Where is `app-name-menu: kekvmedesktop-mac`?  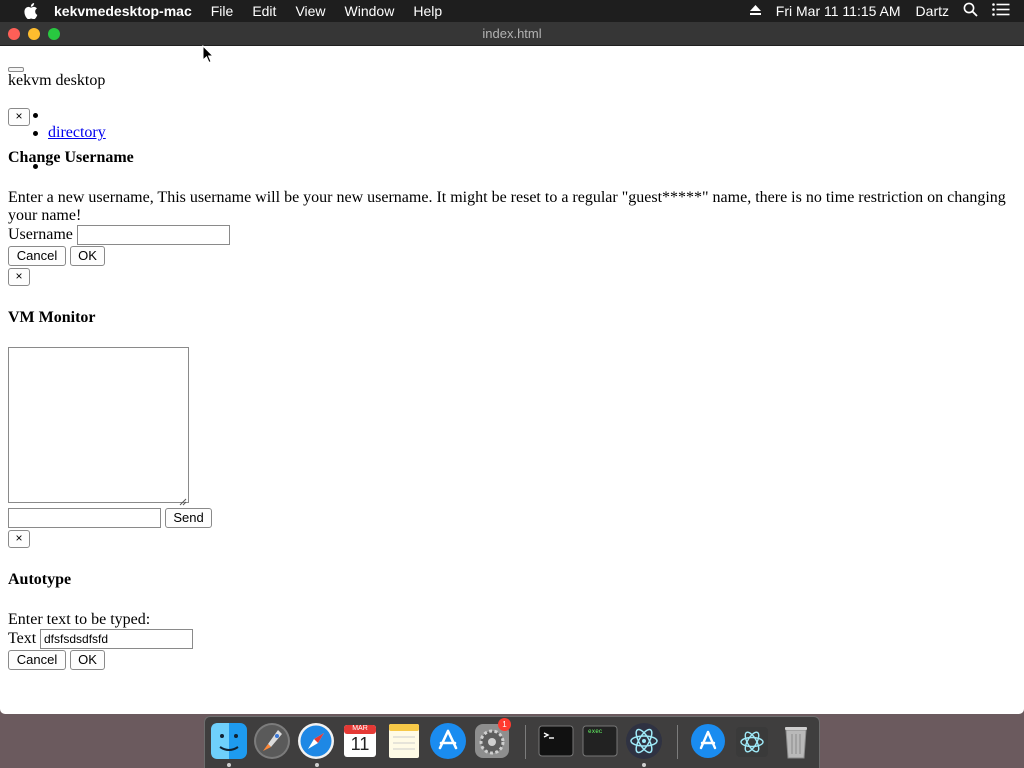 app-name-menu: kekvmedesktop-mac is located at coordinates (123, 11).